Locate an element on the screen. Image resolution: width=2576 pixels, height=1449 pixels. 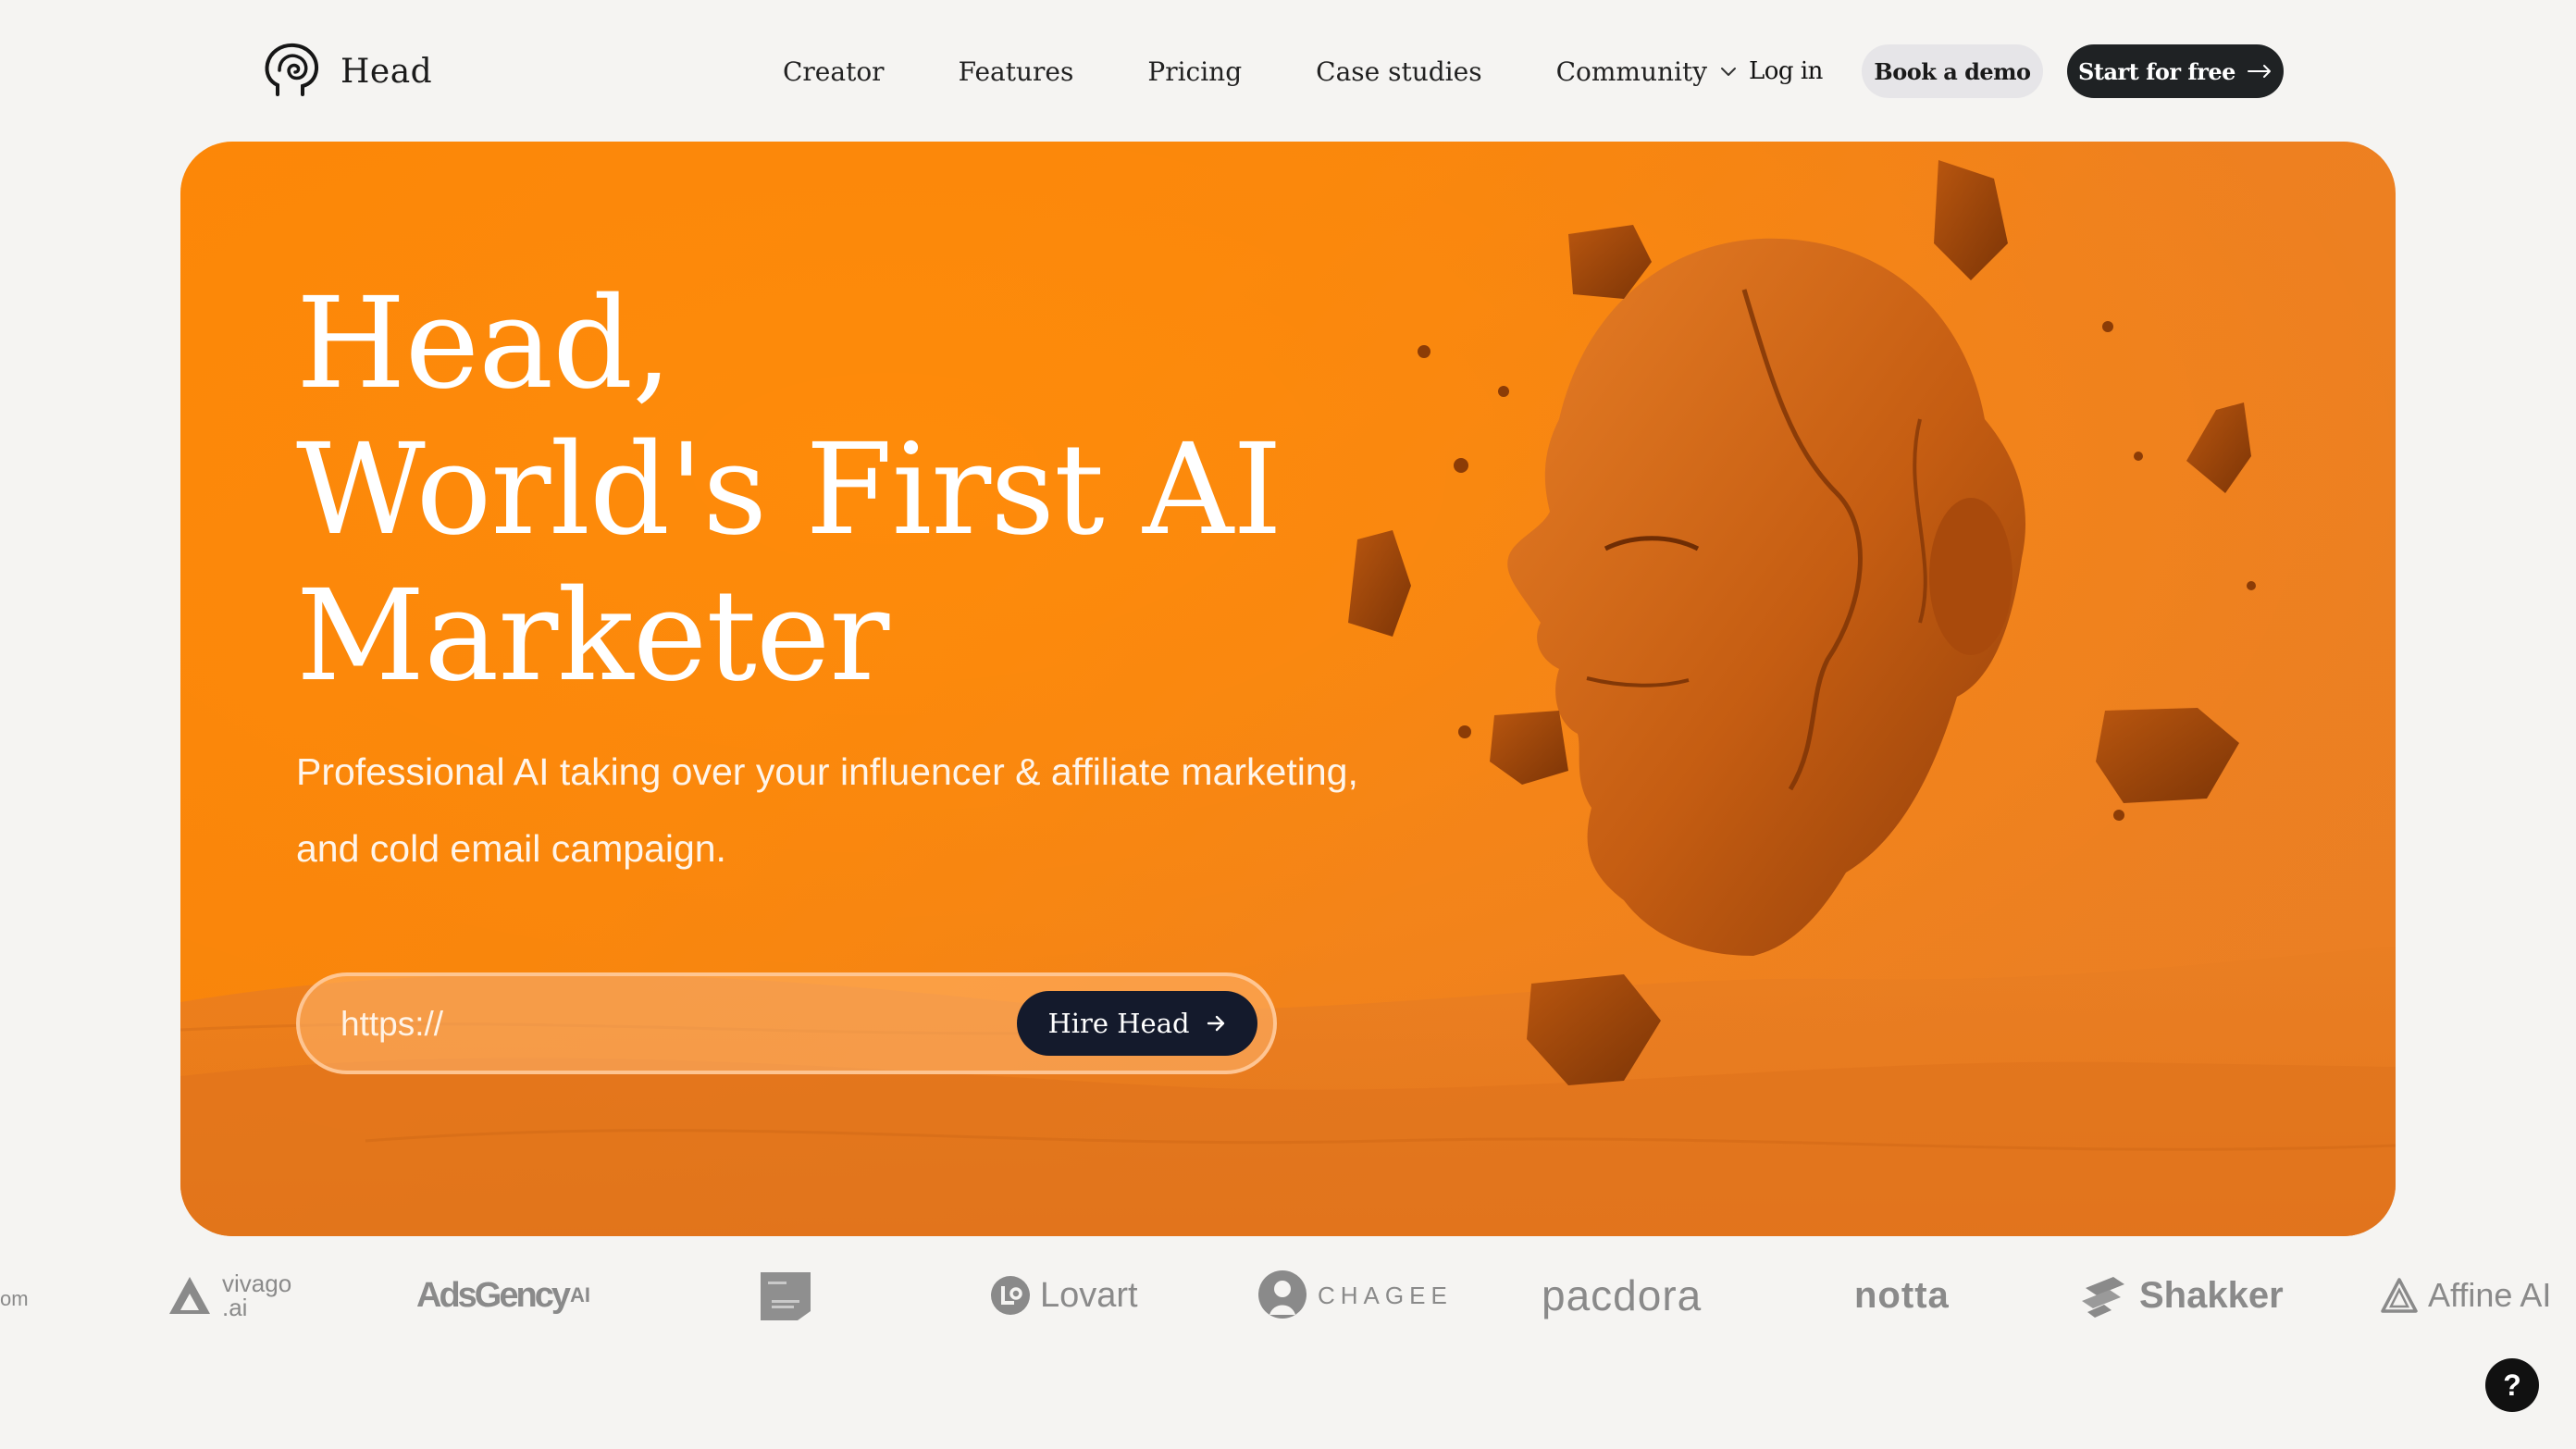
brand-name: Head is located at coordinates (387, 71).